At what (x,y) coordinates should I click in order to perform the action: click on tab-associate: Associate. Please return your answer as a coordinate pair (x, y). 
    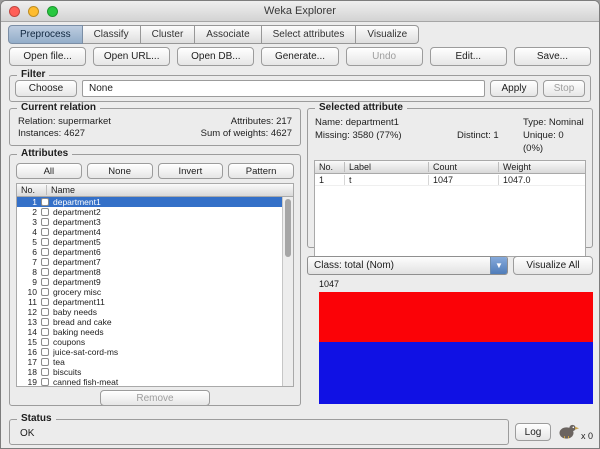
    Looking at the image, I should click on (228, 34).